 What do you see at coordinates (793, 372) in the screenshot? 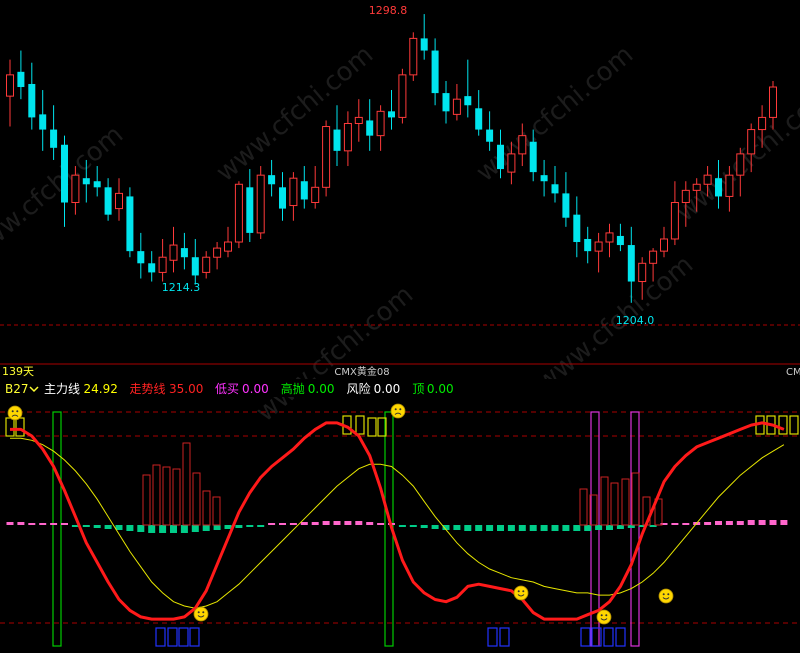
I see `right-clipped-label: CM` at bounding box center [793, 372].